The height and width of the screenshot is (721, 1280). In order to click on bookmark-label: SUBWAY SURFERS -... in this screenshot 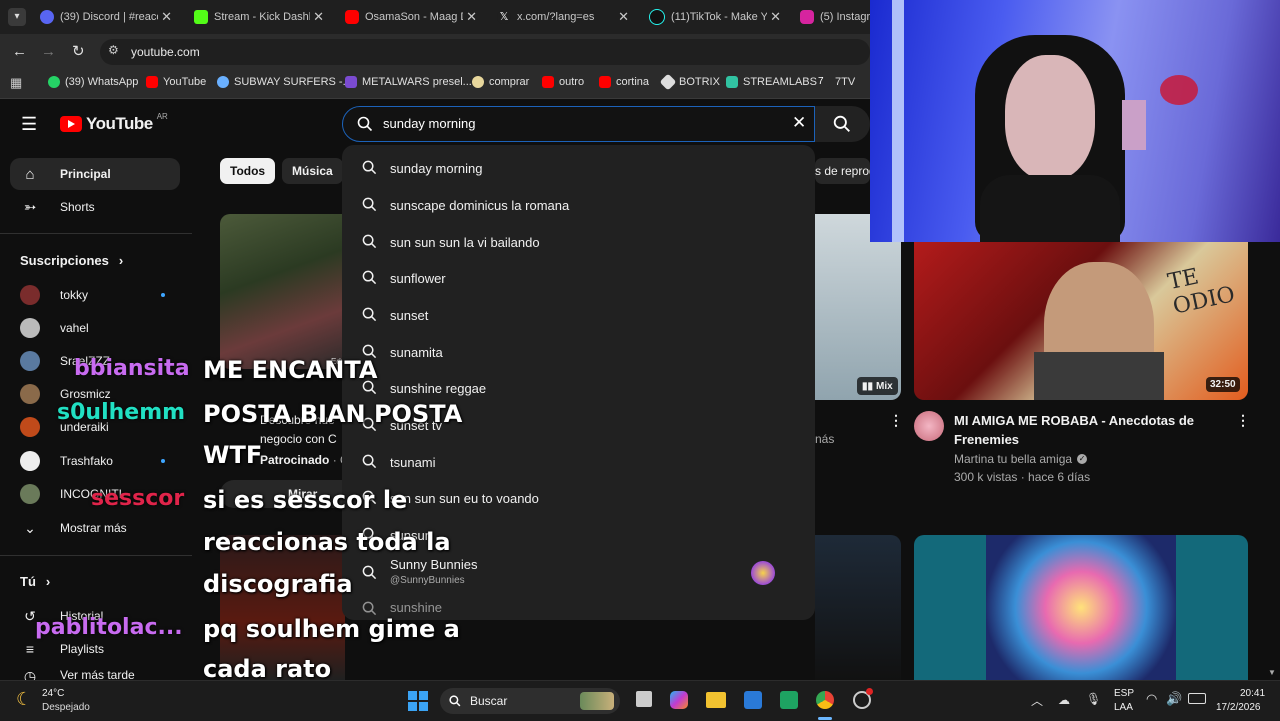, I will do `click(293, 82)`.